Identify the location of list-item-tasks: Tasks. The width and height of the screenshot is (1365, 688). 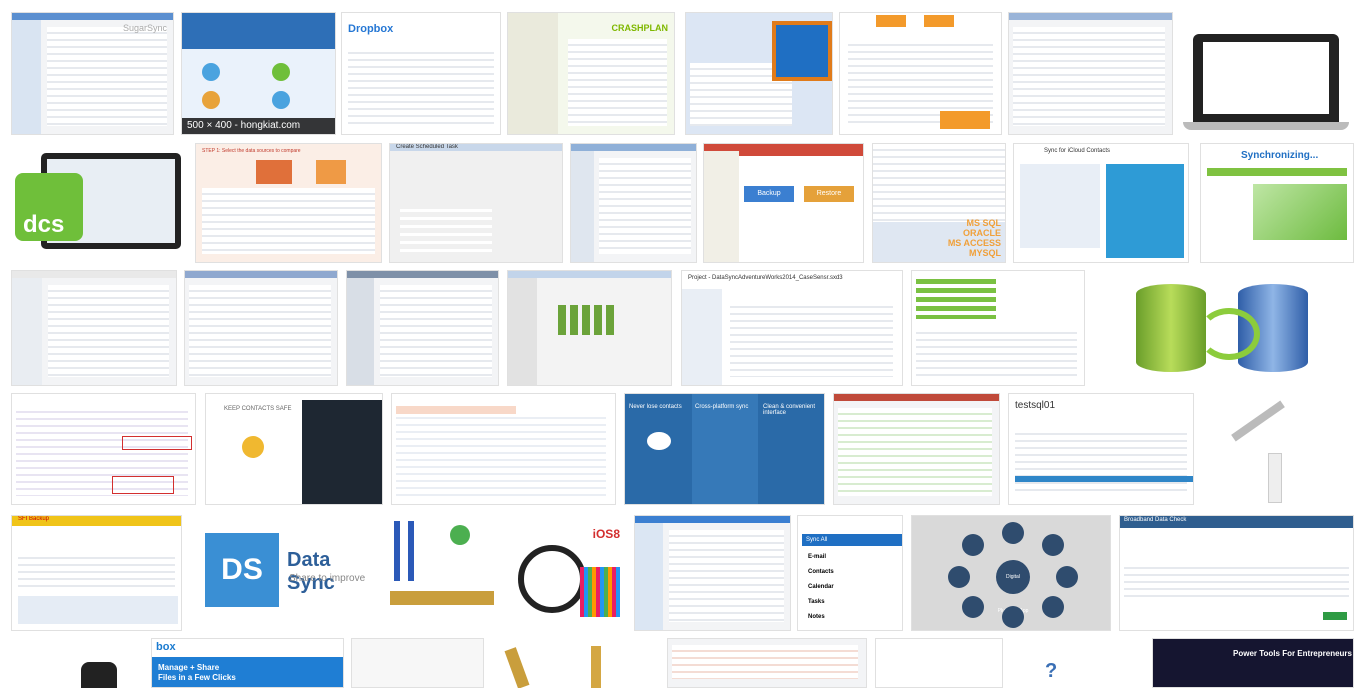
(816, 602).